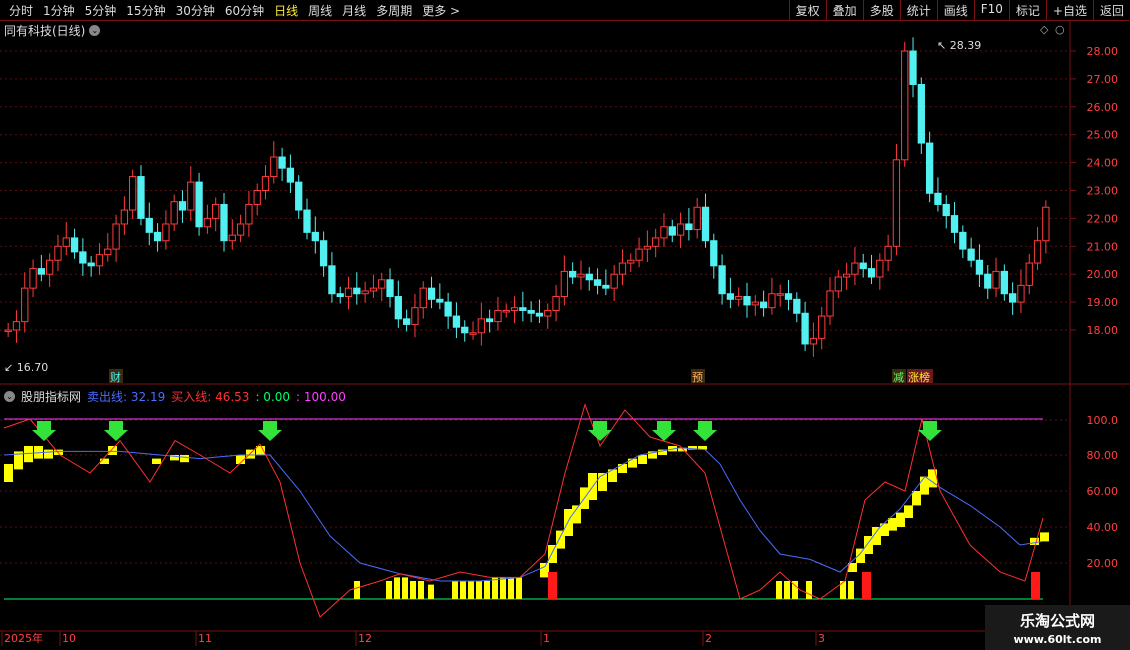 Image resolution: width=1130 pixels, height=650 pixels. What do you see at coordinates (1103, 330) in the screenshot?
I see `price-tick-label: 18.00` at bounding box center [1103, 330].